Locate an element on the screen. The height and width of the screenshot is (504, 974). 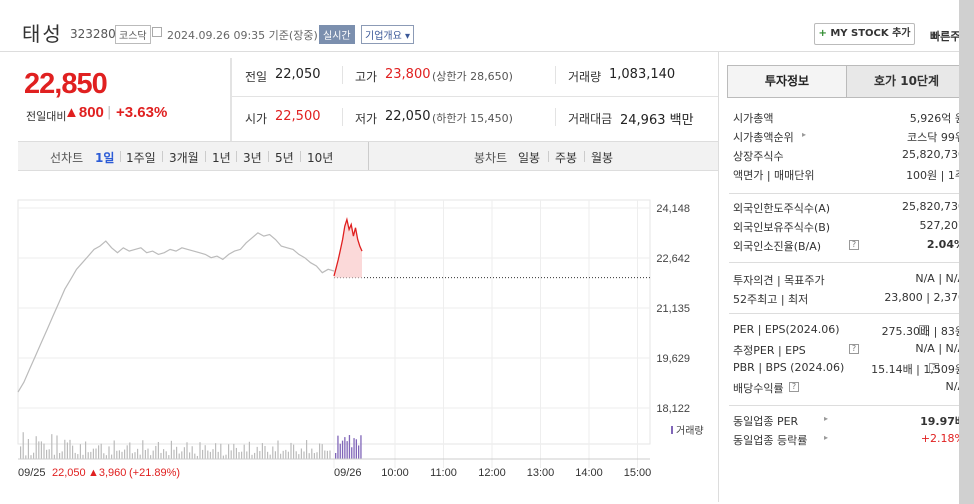
prev-close-label: 전일 is located at coordinates (256, 77).